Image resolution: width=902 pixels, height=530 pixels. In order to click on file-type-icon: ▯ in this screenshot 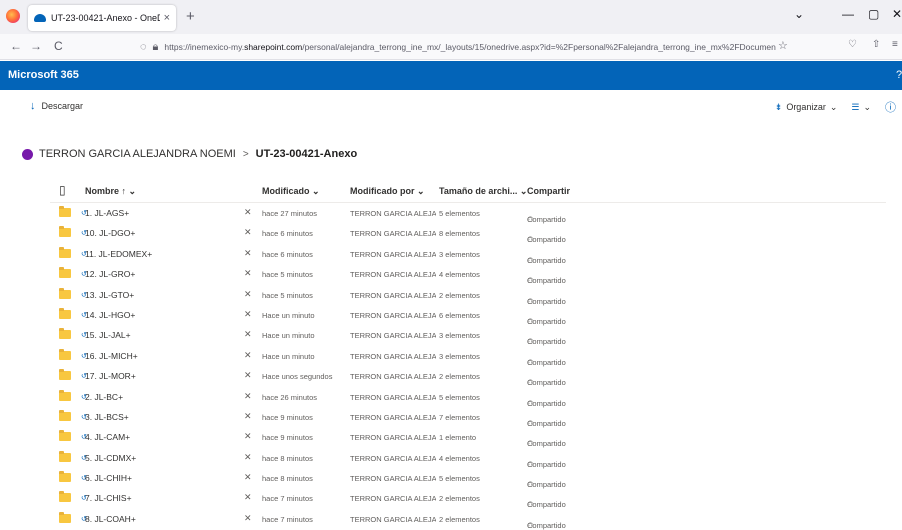, I will do `click(62, 190)`.